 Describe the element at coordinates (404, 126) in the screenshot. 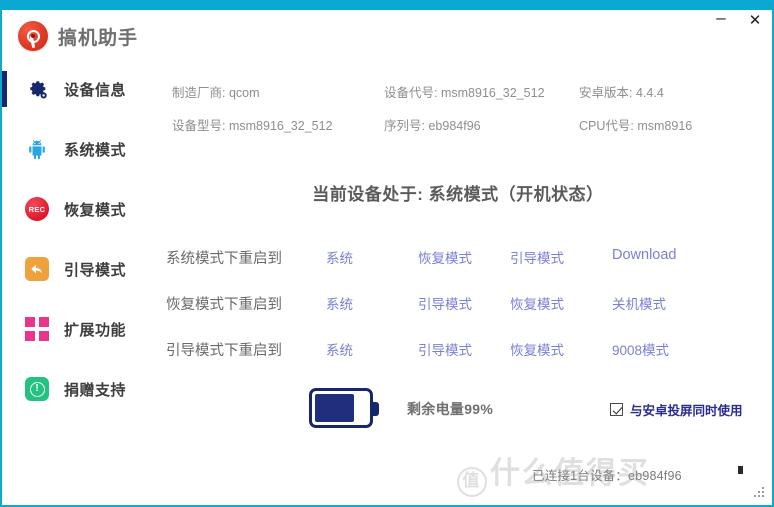

I see `info-key: 序列号:` at that location.